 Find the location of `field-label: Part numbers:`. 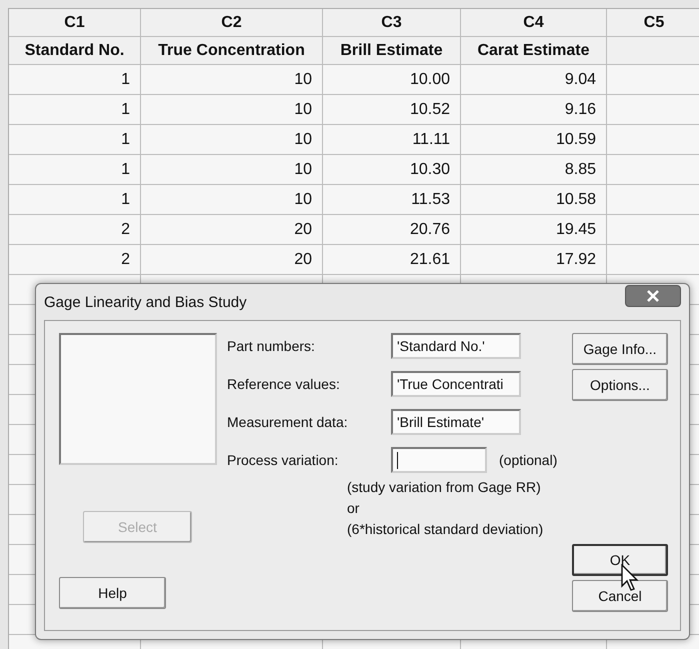

field-label: Part numbers: is located at coordinates (271, 346).